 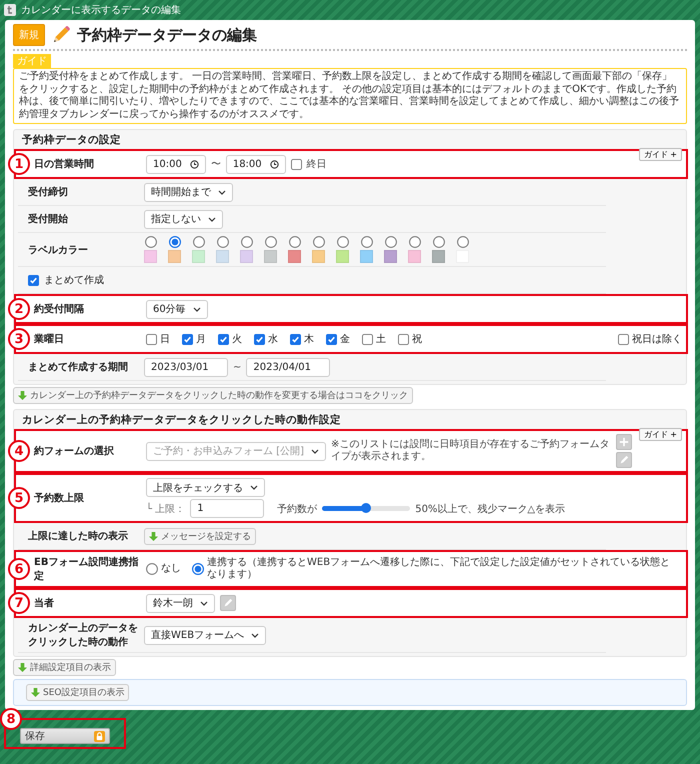 What do you see at coordinates (78, 692) in the screenshot?
I see `toggle-button: SEO設定項目の表示` at bounding box center [78, 692].